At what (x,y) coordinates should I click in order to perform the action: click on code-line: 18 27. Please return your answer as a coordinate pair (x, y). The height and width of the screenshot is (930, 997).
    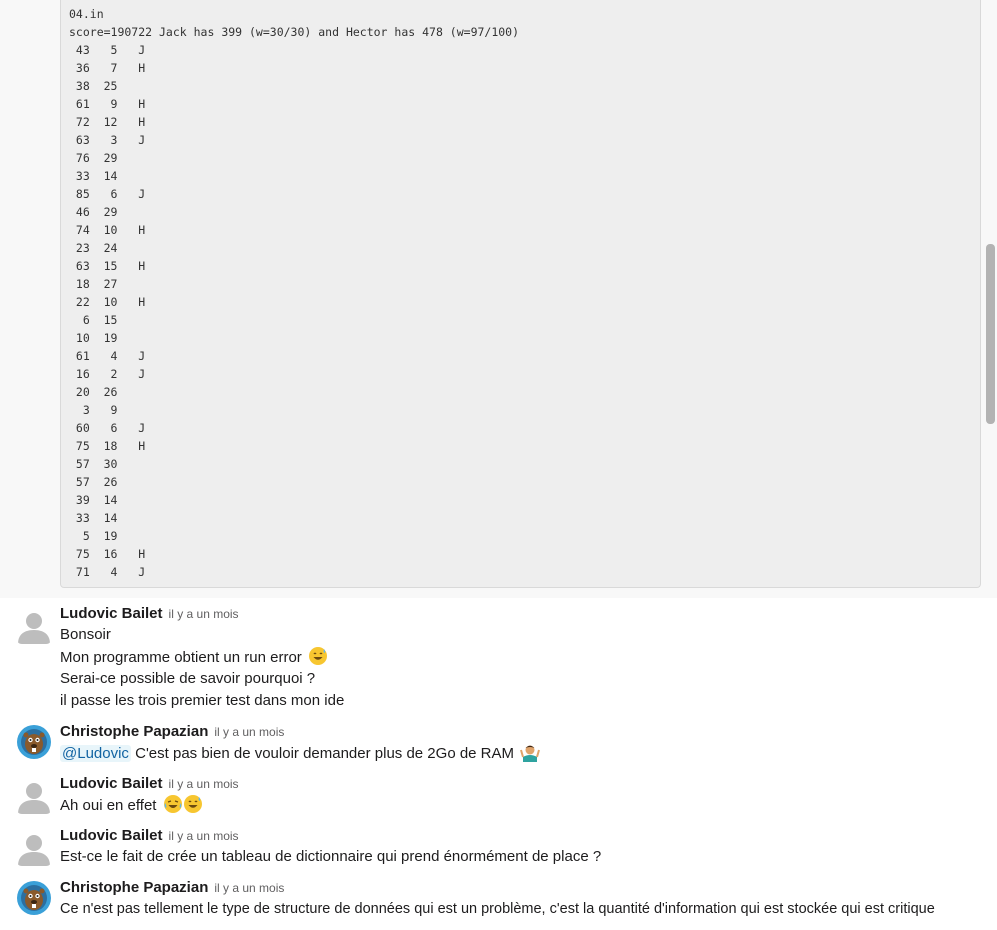
    Looking at the image, I should click on (93, 284).